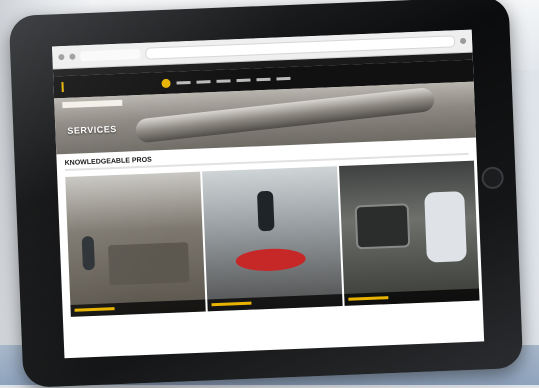 The image size is (539, 388). Describe the element at coordinates (493, 178) in the screenshot. I see `home-button` at that location.